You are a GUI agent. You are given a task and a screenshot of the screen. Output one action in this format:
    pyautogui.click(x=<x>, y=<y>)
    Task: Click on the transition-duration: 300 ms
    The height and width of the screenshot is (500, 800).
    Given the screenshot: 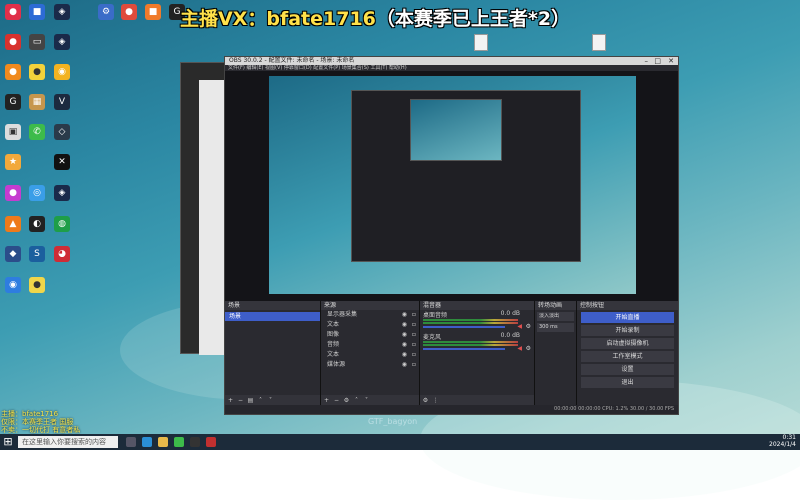 What is the action you would take?
    pyautogui.click(x=555, y=327)
    